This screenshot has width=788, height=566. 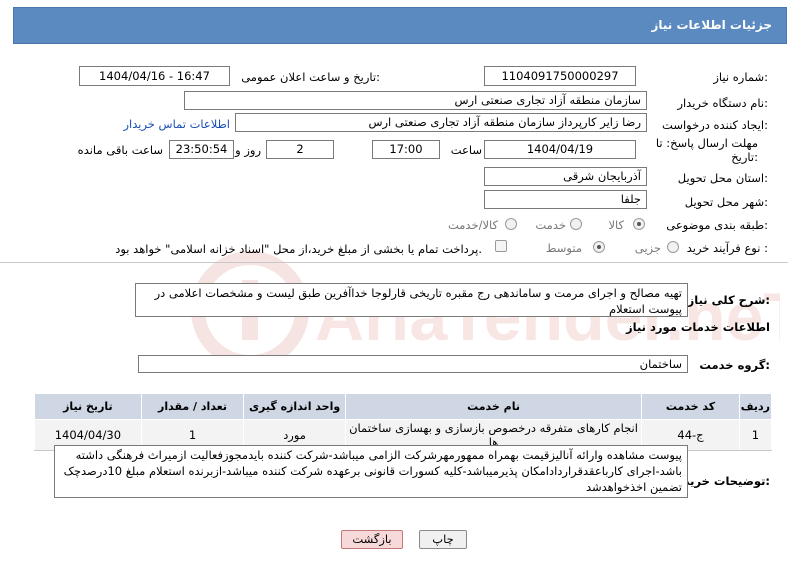 I want to click on requester-label: ایجاد کننده درخواست:, so click(x=715, y=125).